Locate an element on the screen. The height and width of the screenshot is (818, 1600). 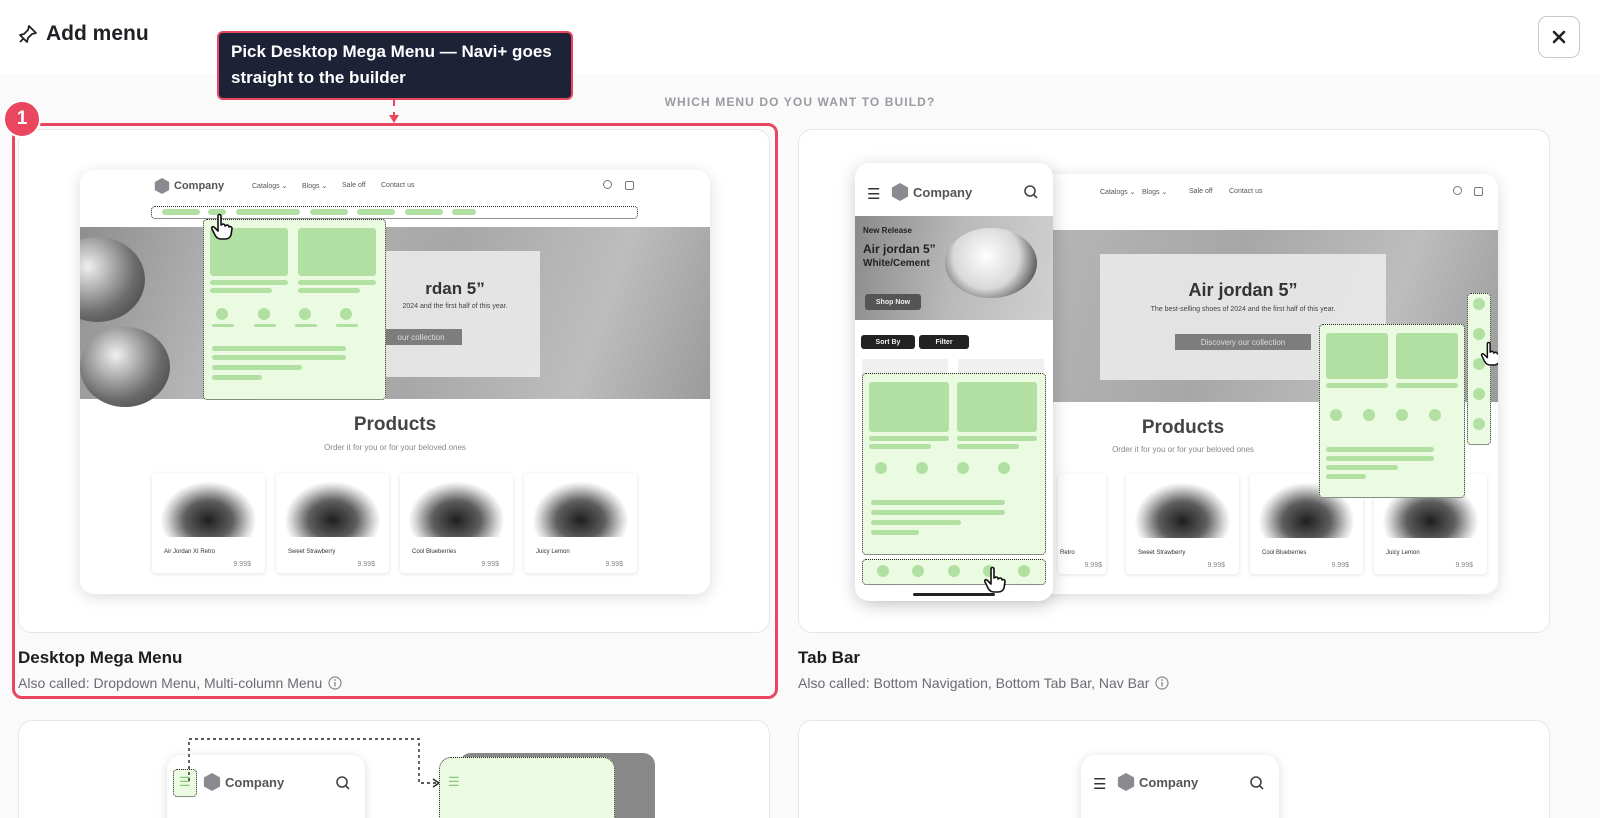
hero-title: Air jordan 5” is located at coordinates (1243, 290).